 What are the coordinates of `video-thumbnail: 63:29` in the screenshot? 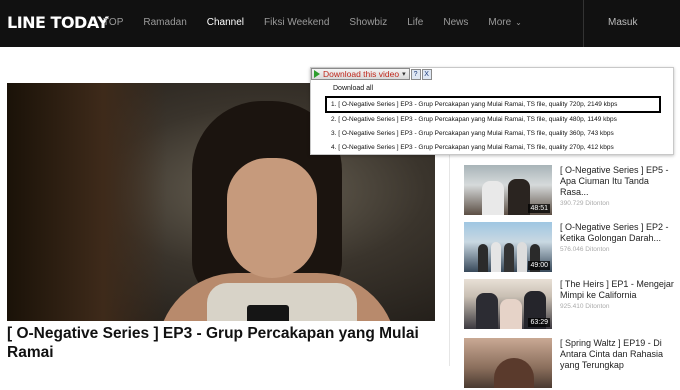 It's located at (508, 304).